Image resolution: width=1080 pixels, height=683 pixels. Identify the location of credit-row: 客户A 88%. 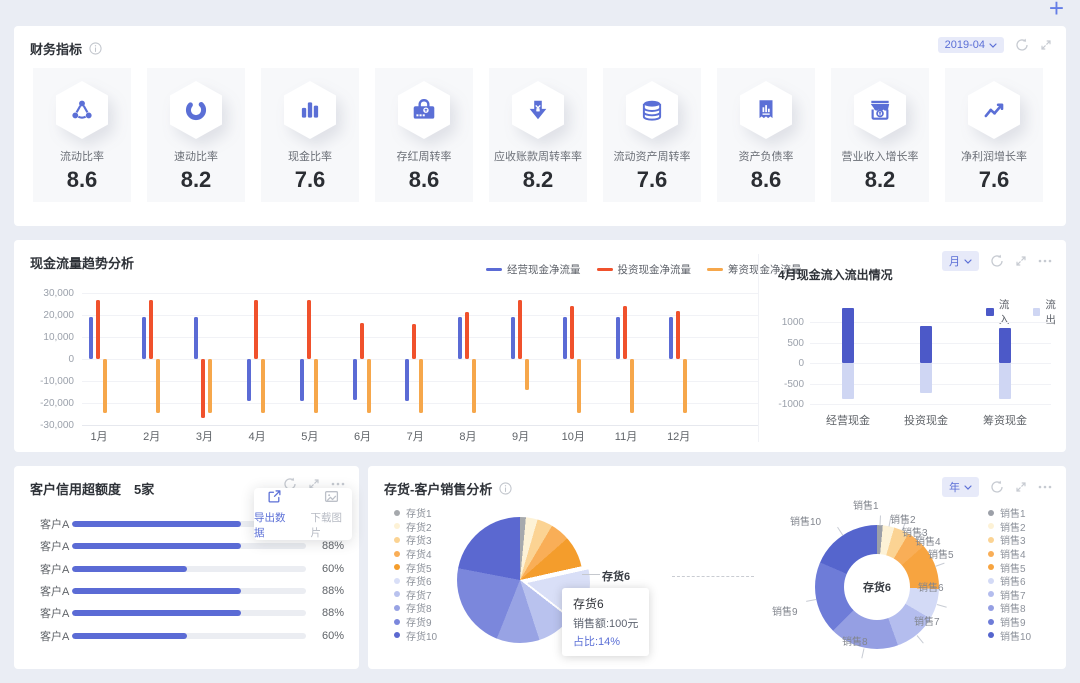
(186, 613).